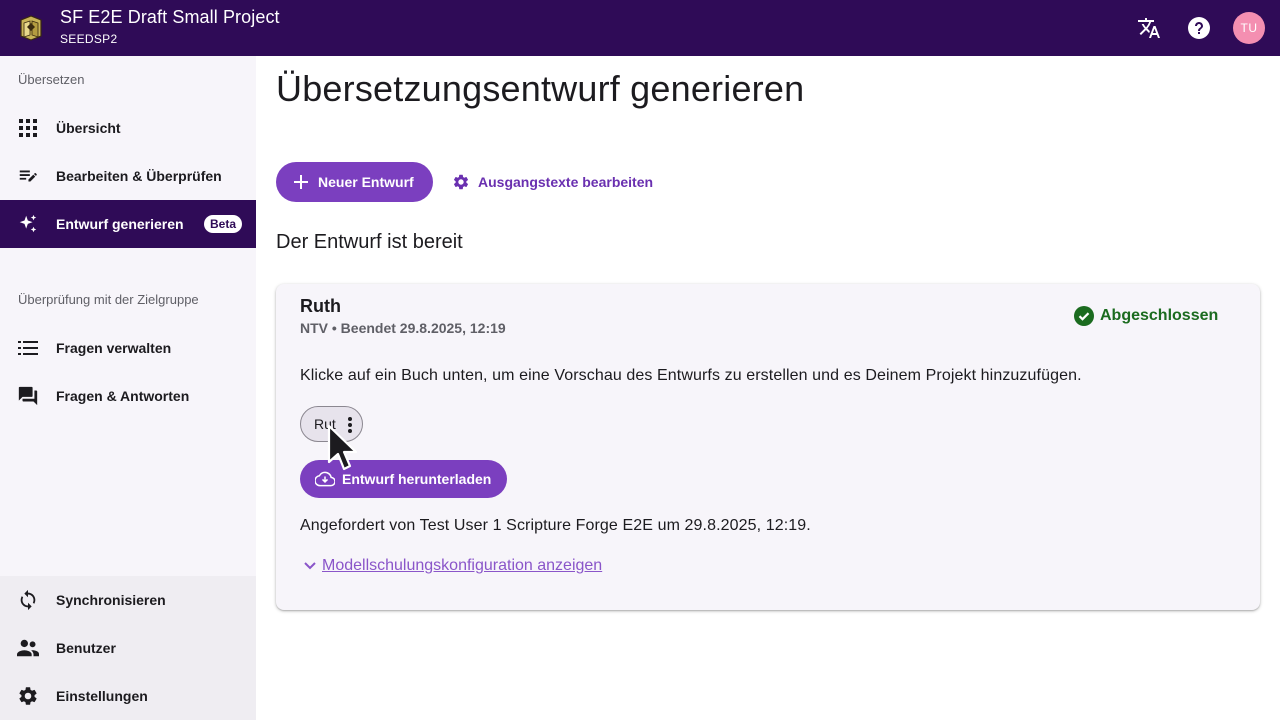 This screenshot has height=720, width=1280. Describe the element at coordinates (1249, 28) in the screenshot. I see `user-avatar: TU` at that location.